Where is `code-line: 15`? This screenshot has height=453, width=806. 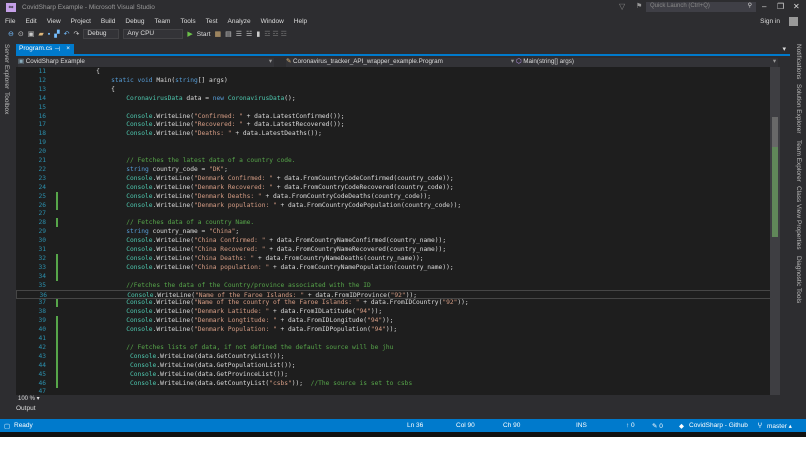
code-line: 15 is located at coordinates (398, 107).